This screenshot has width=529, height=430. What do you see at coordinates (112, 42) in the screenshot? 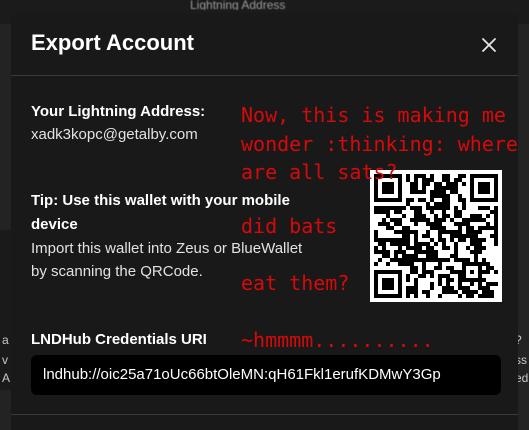
I see `modal-title: Export Account` at bounding box center [112, 42].